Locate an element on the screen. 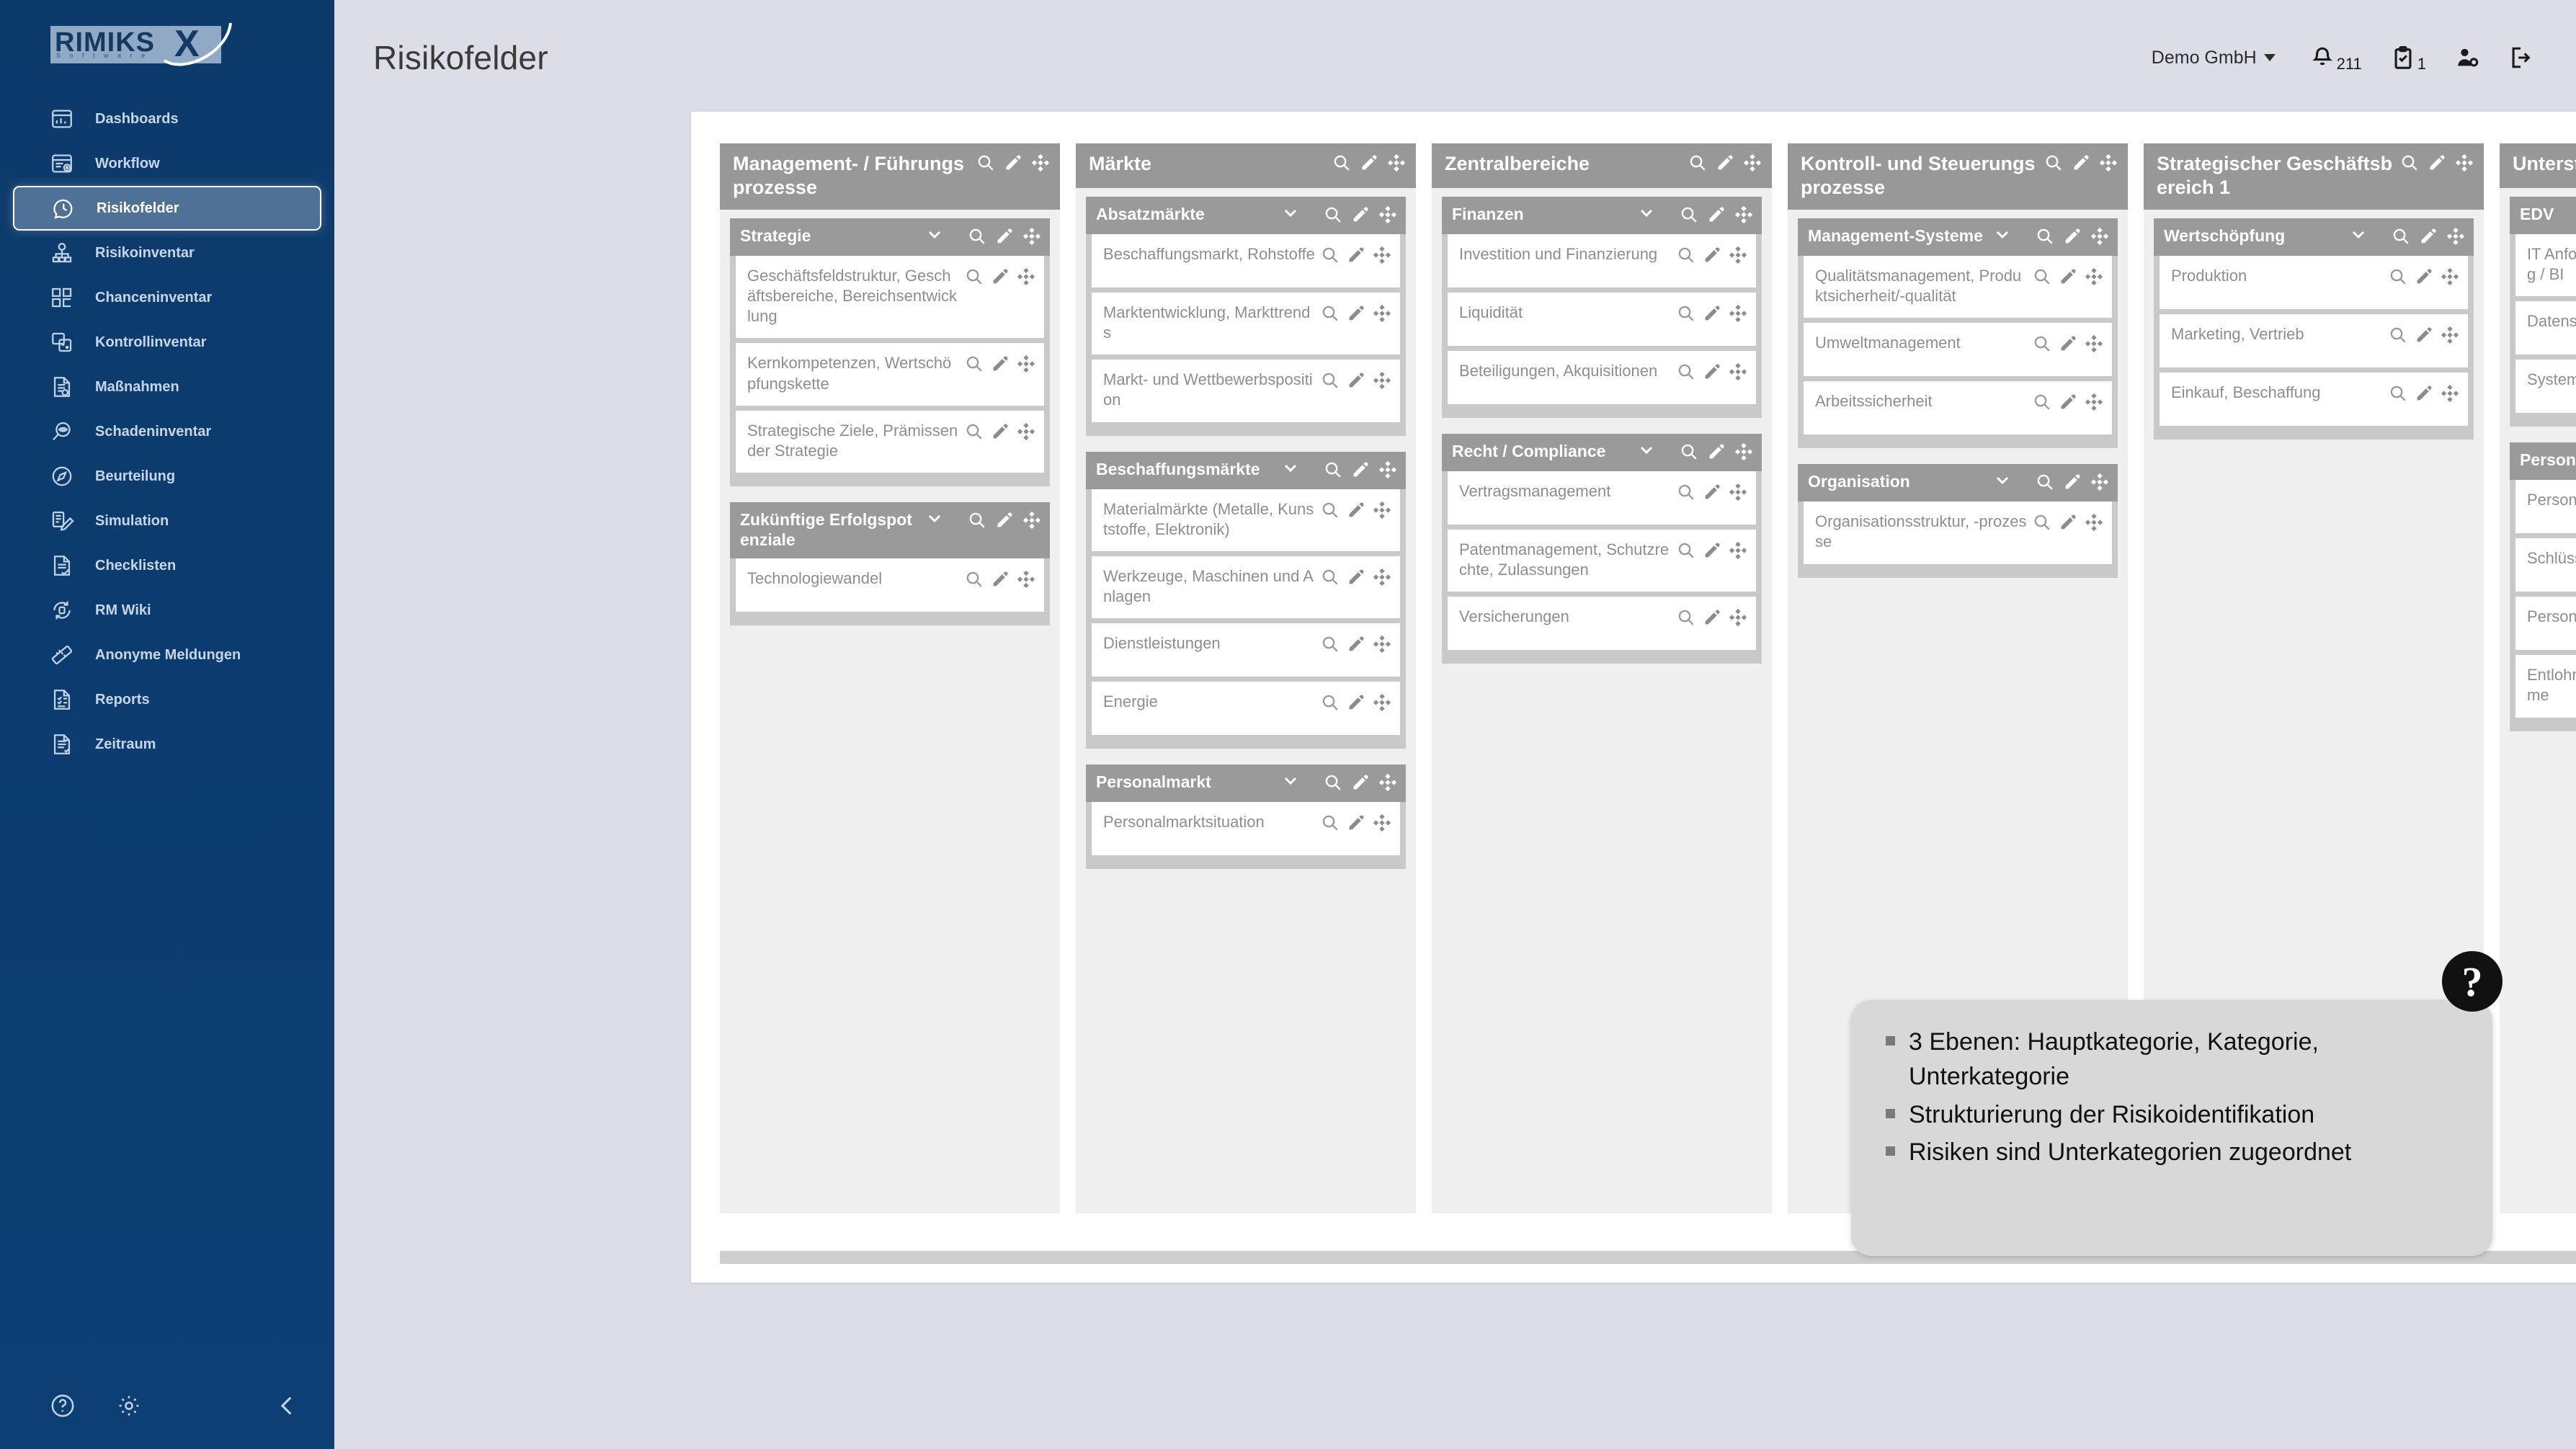 This screenshot has height=1449, width=2576. subcategory-item: Personalmarktsituation is located at coordinates (1246, 829).